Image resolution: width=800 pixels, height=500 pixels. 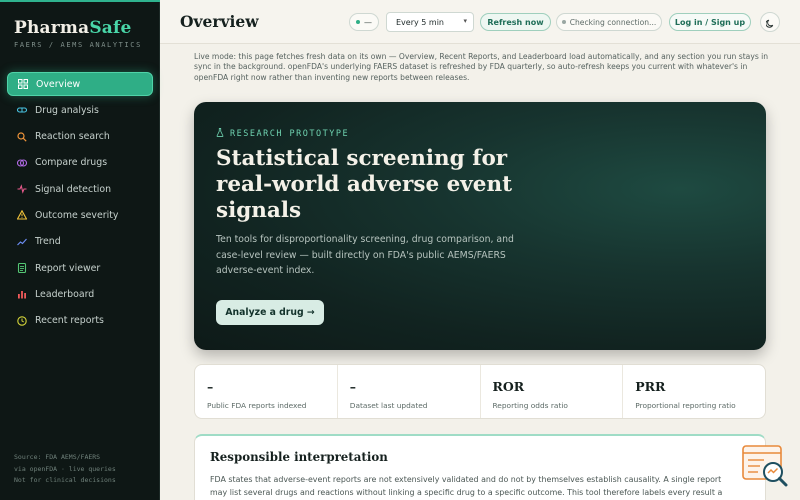 What do you see at coordinates (530, 405) in the screenshot?
I see `stat-label: Reporting odds ratio` at bounding box center [530, 405].